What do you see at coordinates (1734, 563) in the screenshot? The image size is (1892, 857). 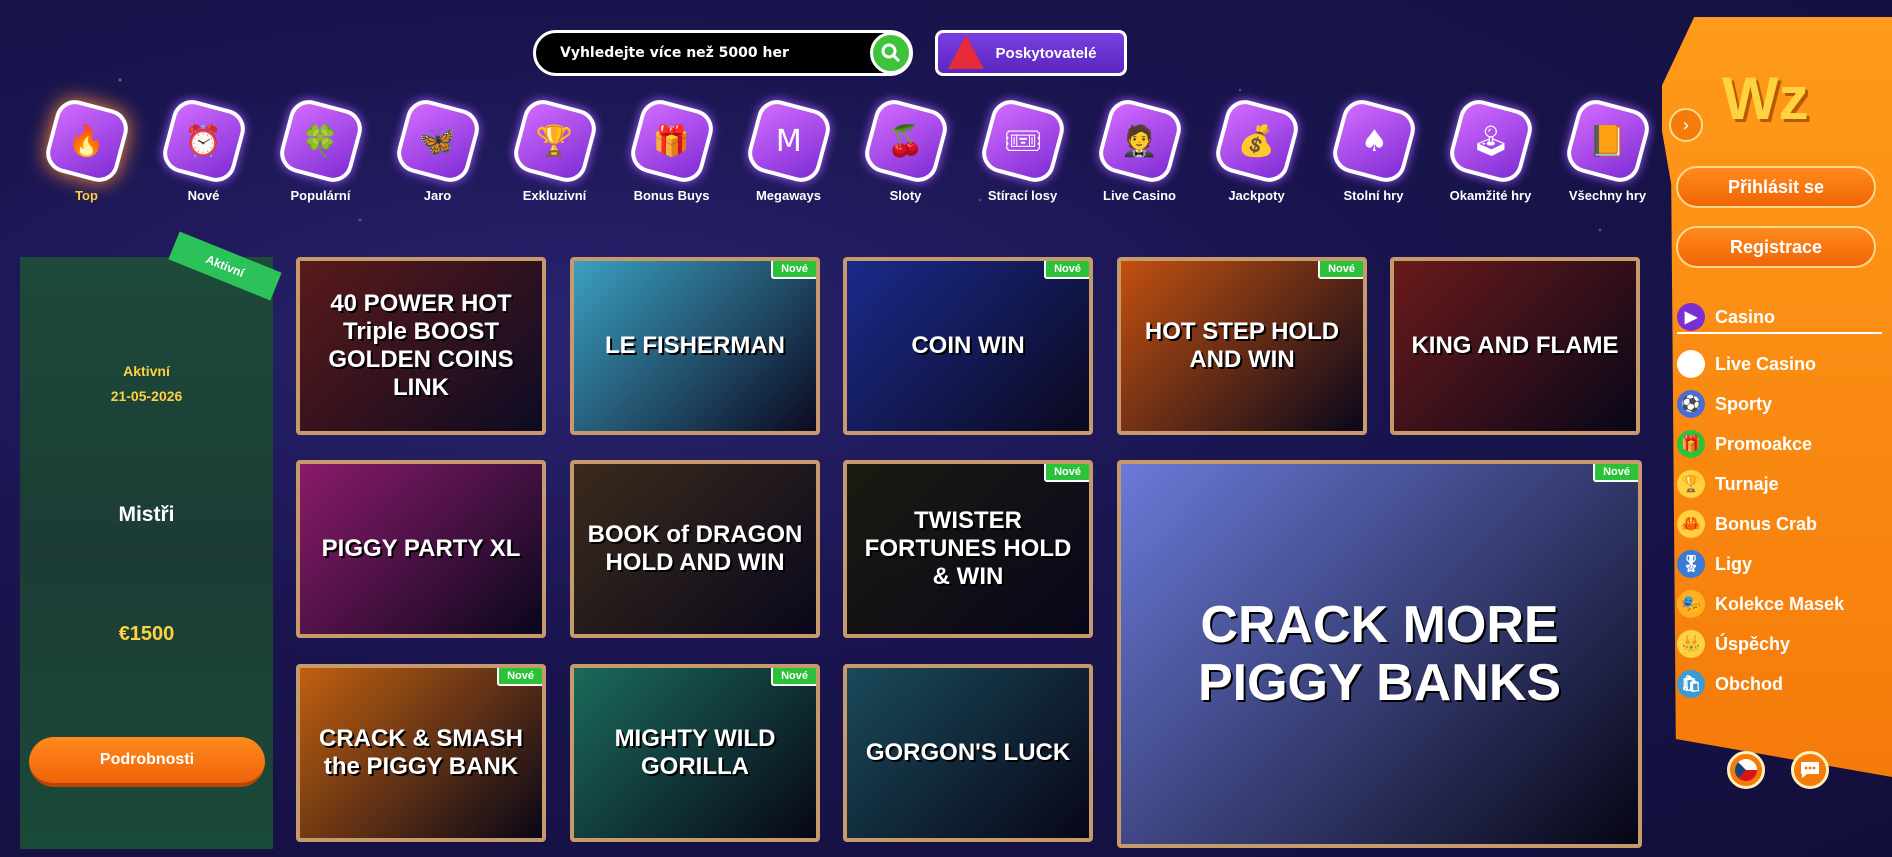 I see `sidebar-item-label: Ligy` at bounding box center [1734, 563].